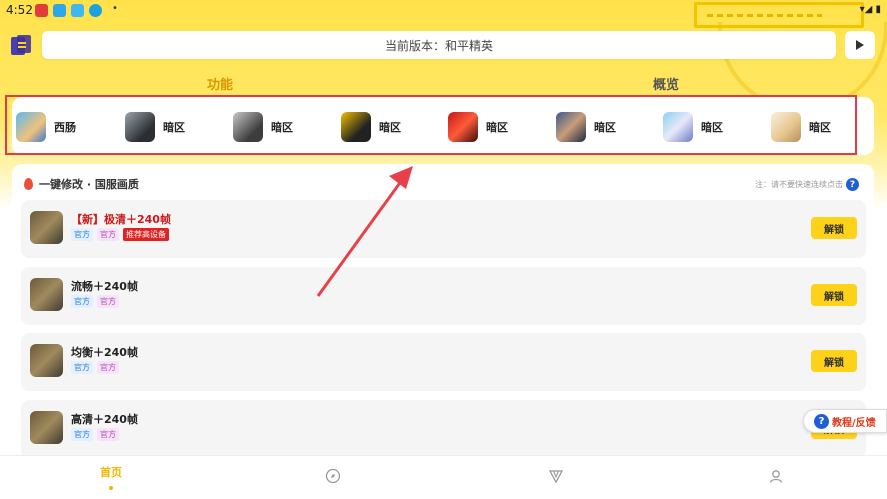 Image resolution: width=887 pixels, height=499 pixels. Describe the element at coordinates (104, 352) in the screenshot. I see `option-title: 均衡＋240帧` at that location.